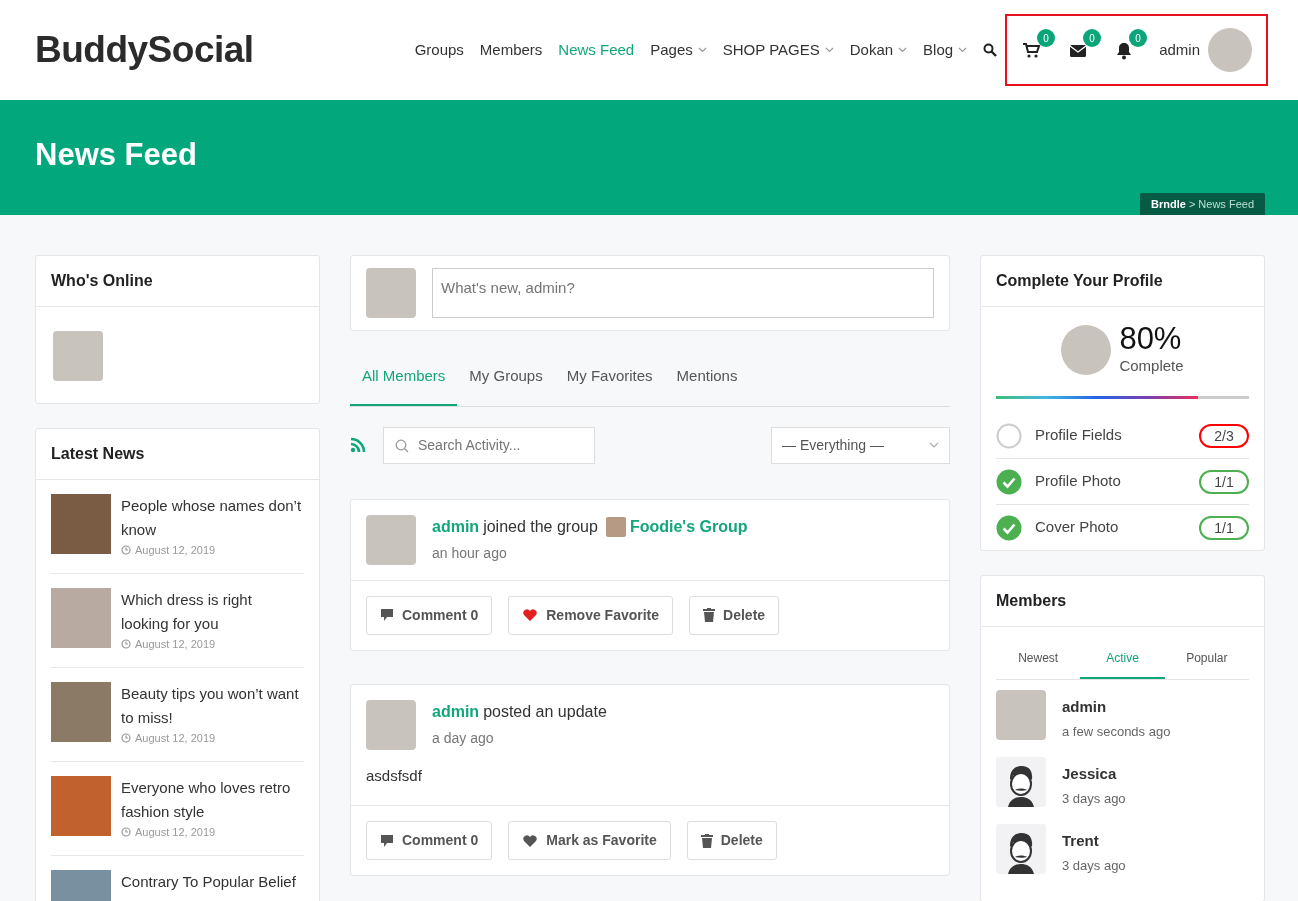  I want to click on page-title: News Feed, so click(116, 155).